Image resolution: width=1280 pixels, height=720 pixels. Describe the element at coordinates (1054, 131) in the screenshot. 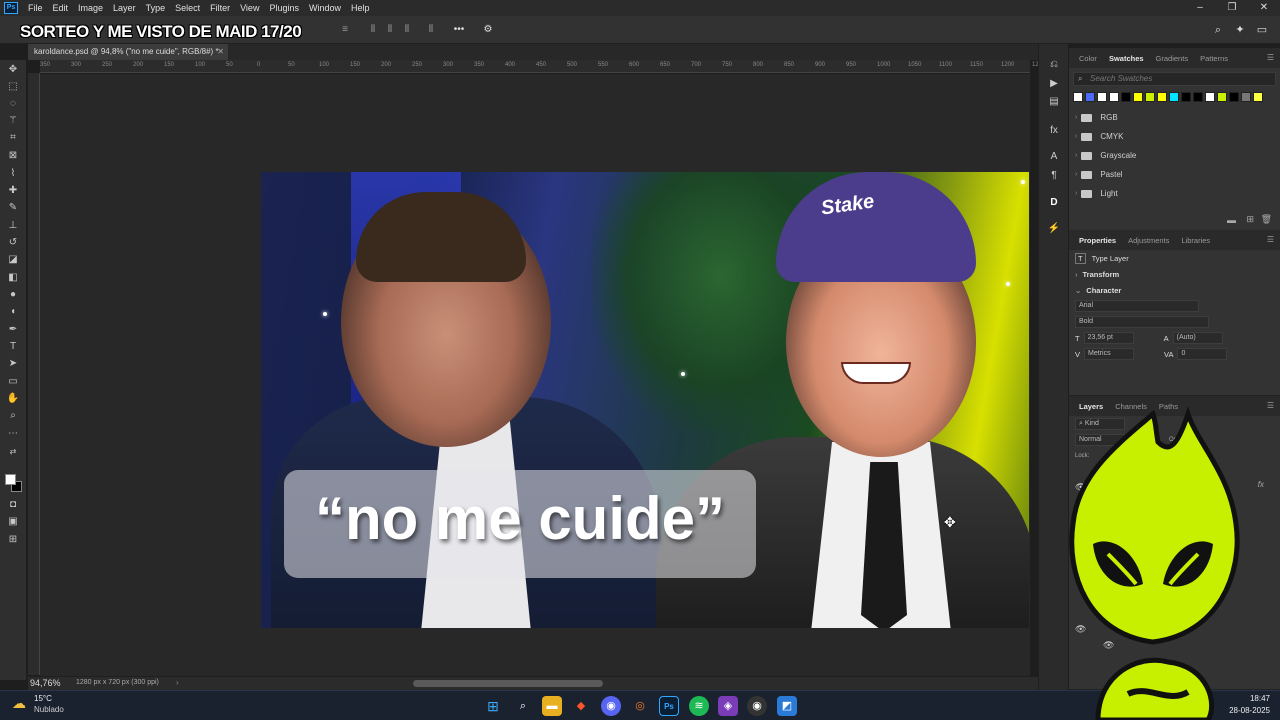

I see `styles-panel-icon: fx` at that location.